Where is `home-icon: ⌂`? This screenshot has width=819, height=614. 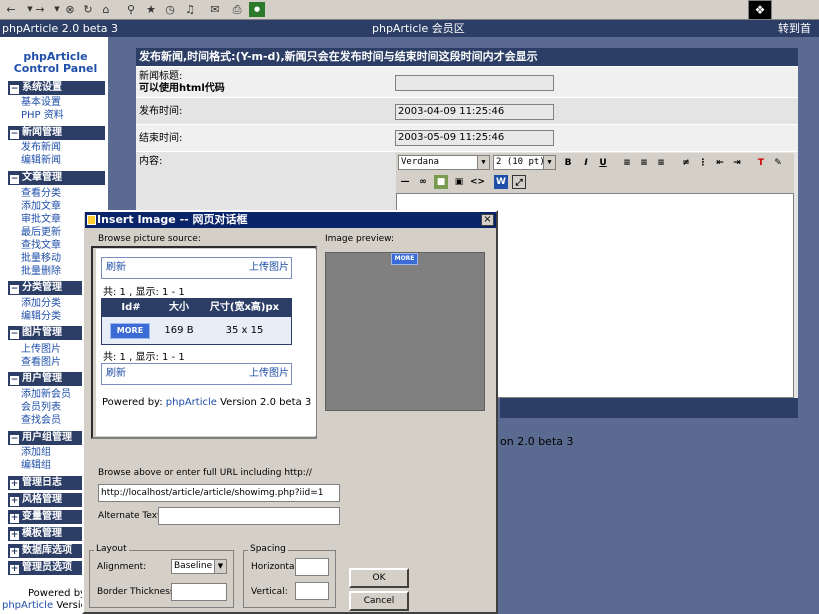 home-icon: ⌂ is located at coordinates (106, 9).